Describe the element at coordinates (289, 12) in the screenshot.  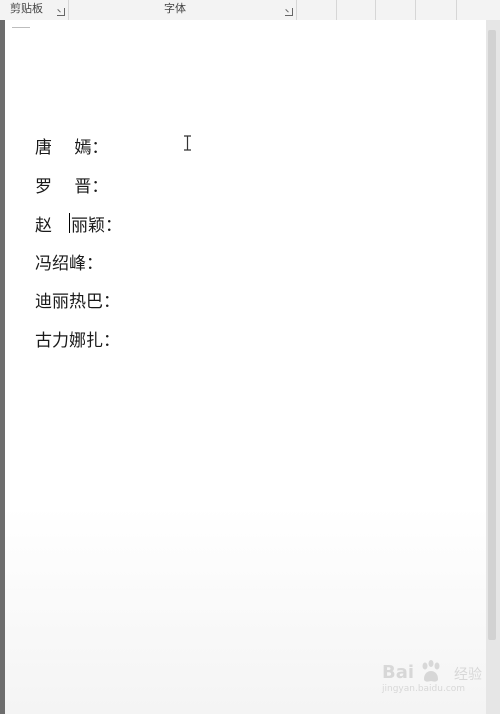
I see `font-launcher-icon` at that location.